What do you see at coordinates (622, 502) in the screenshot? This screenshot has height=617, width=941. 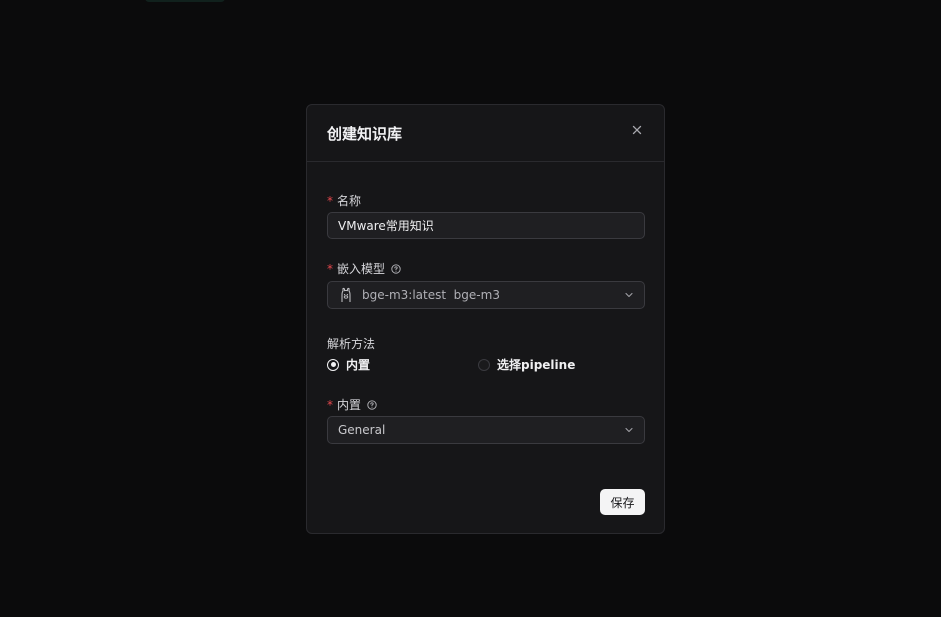 I see `save-button: 保存` at bounding box center [622, 502].